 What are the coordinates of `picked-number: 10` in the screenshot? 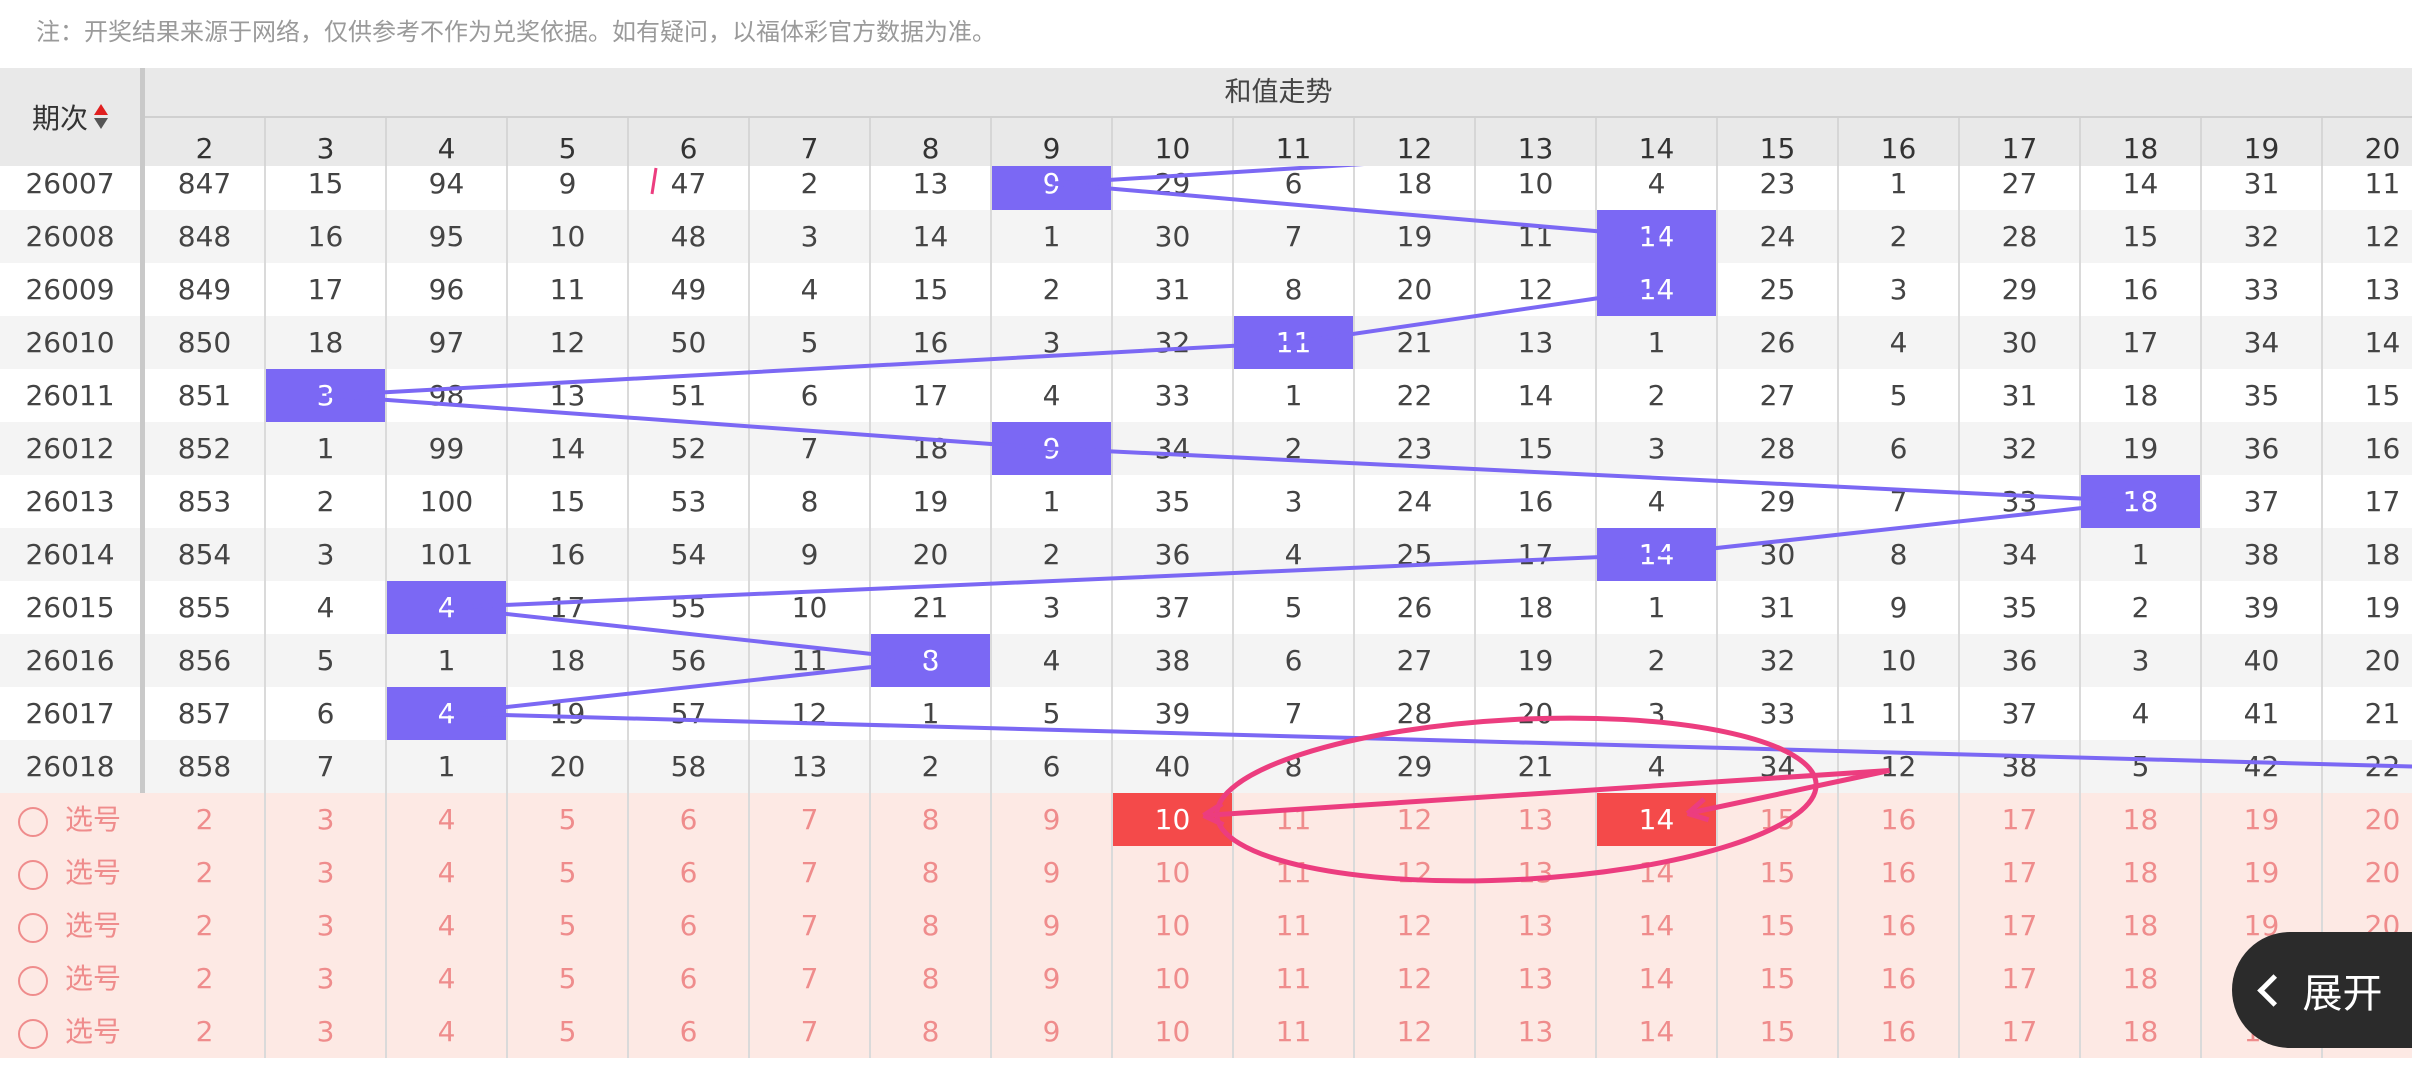 It's located at (1173, 819).